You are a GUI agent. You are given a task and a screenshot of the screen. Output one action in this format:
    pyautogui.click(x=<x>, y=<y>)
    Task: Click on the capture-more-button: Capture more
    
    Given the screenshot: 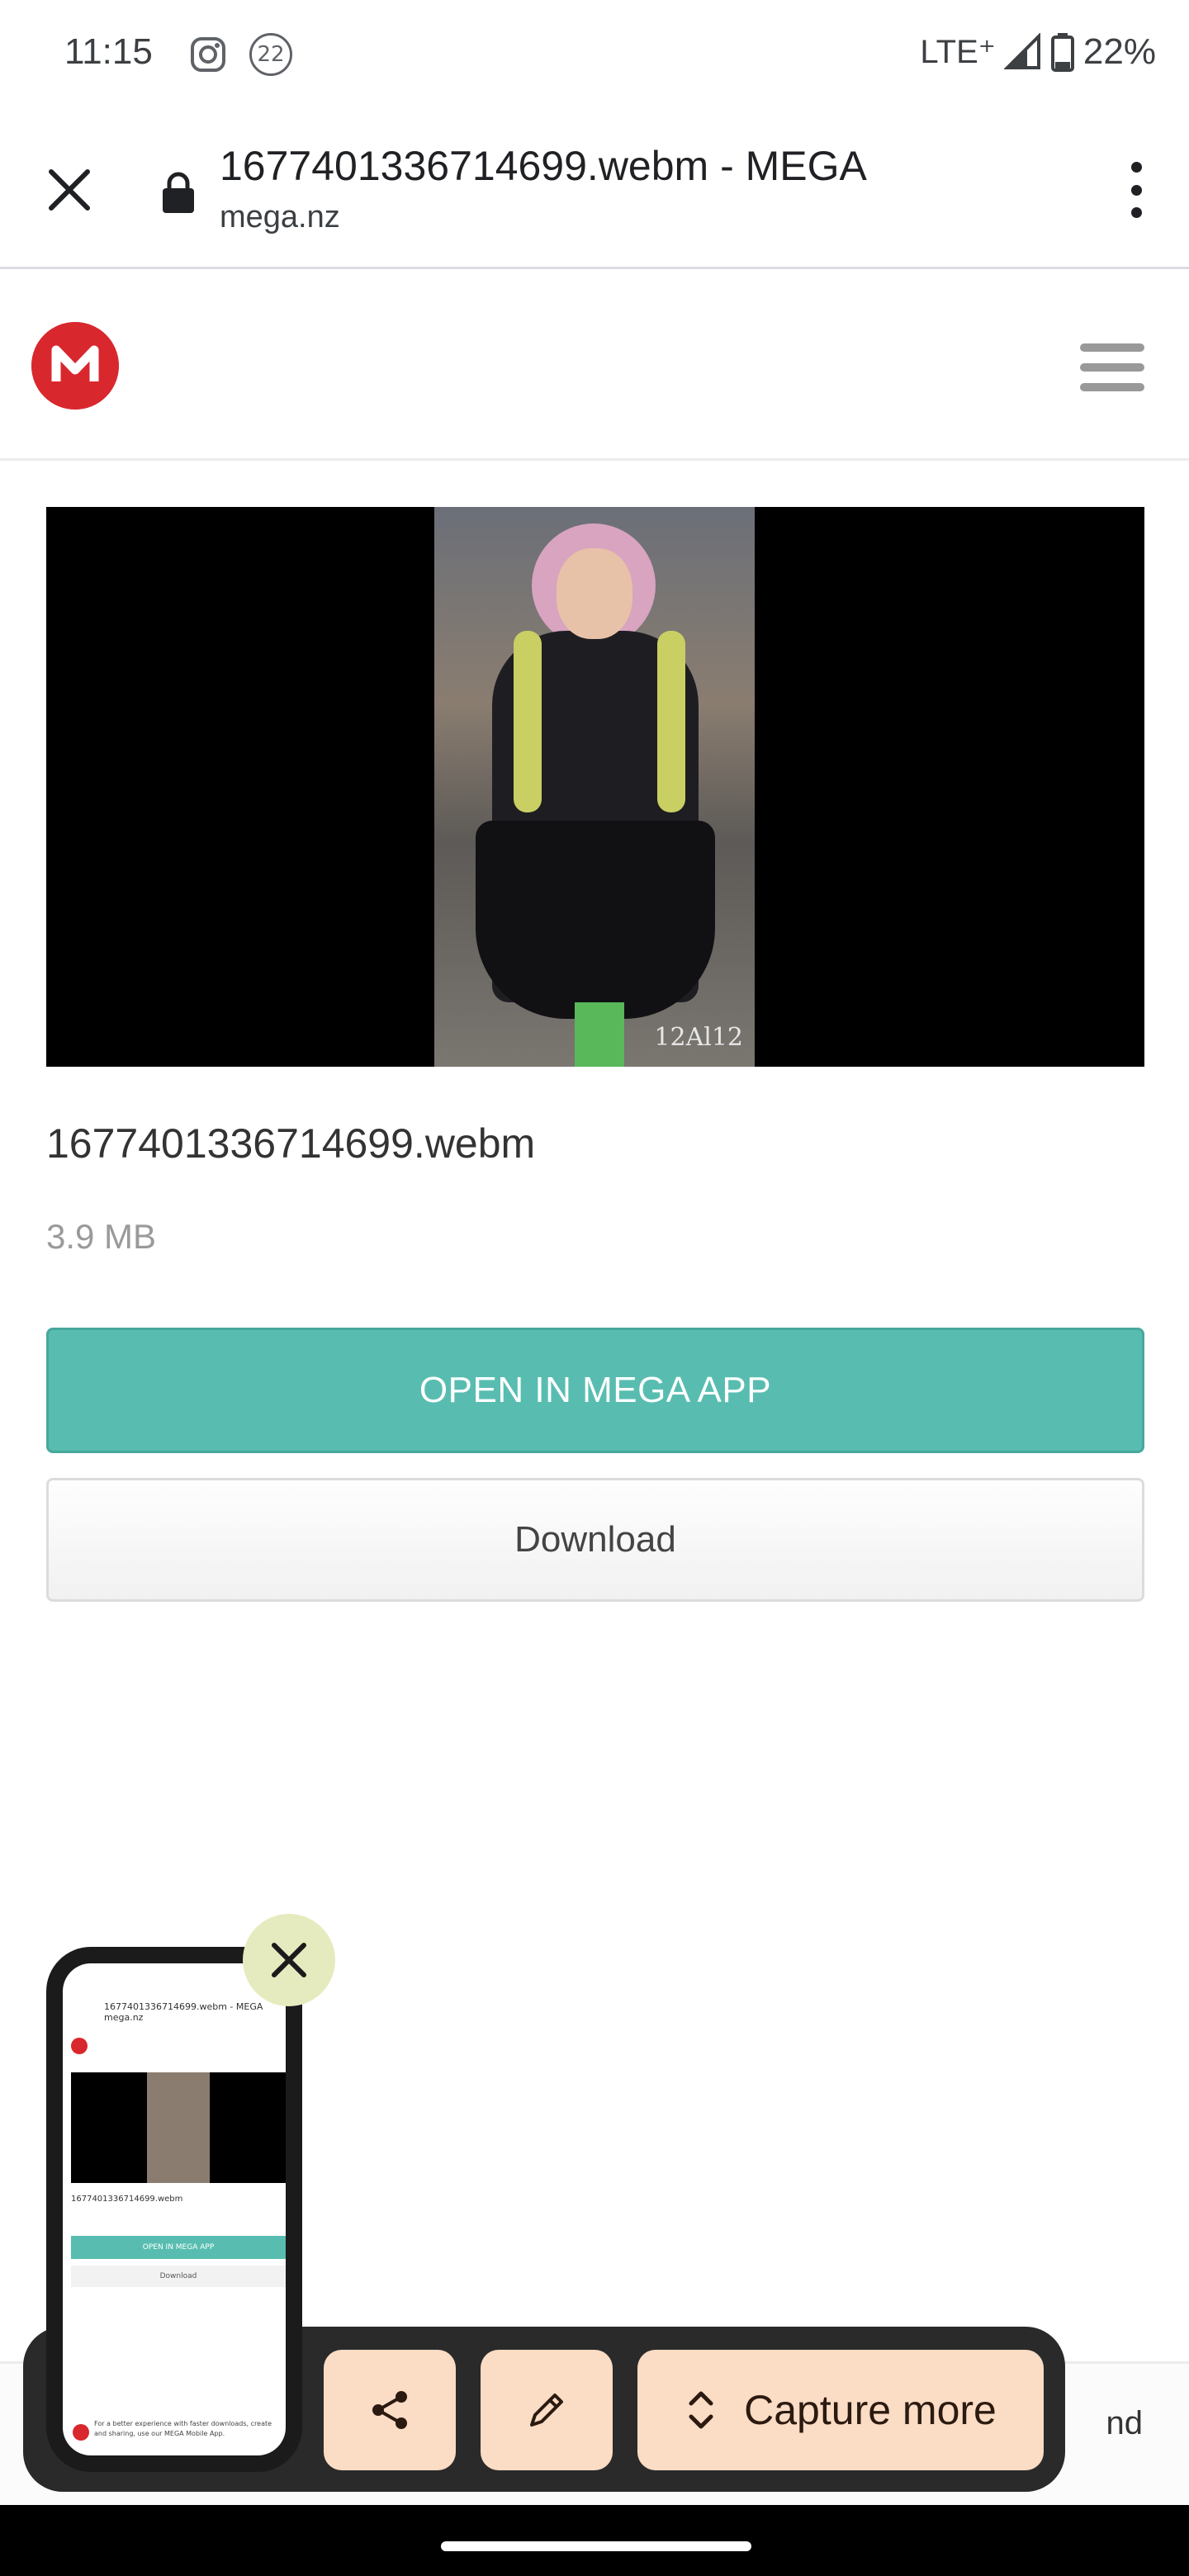 What is the action you would take?
    pyautogui.click(x=840, y=2410)
    